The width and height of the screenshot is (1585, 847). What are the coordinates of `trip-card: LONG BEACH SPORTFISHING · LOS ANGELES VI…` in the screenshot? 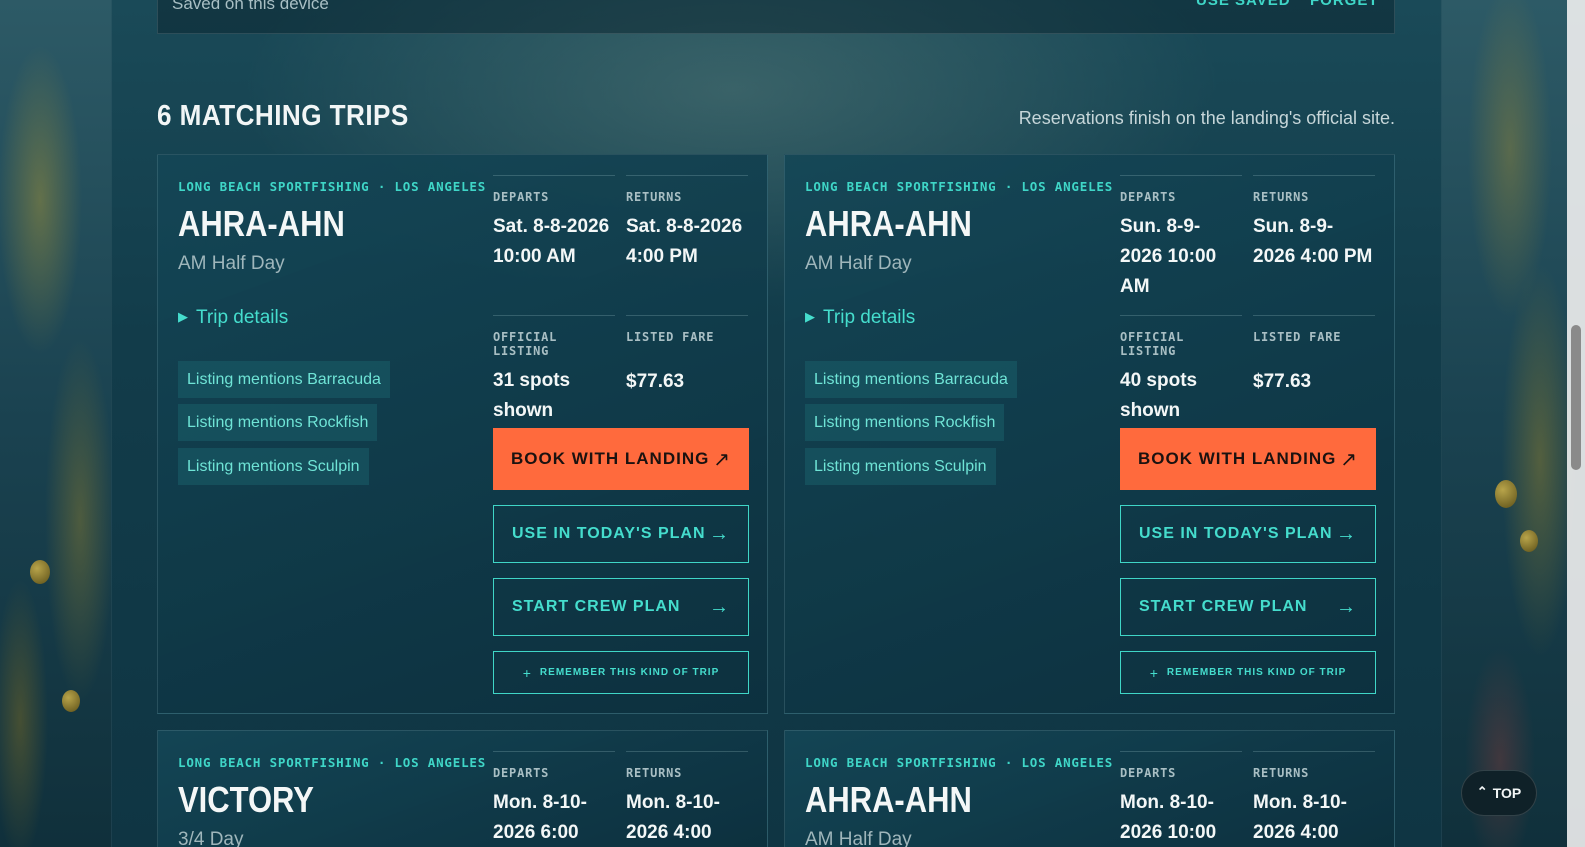 It's located at (462, 788).